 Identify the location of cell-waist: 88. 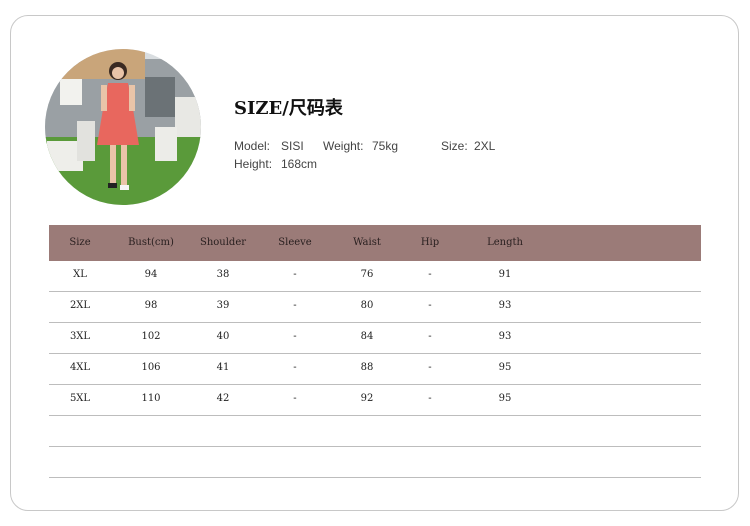
(367, 367).